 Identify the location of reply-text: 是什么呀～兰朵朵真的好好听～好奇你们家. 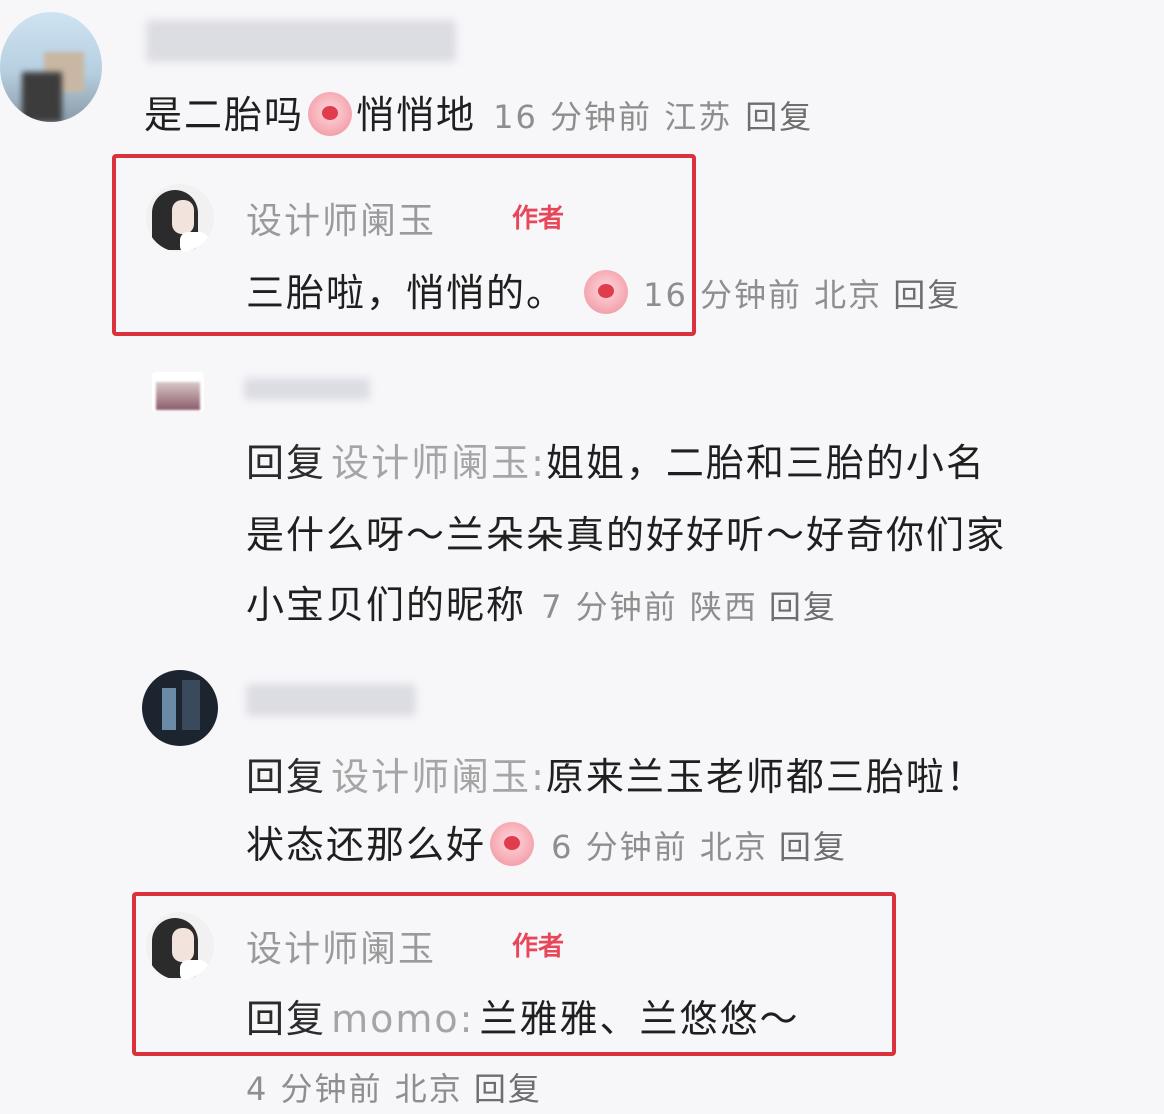
(626, 535).